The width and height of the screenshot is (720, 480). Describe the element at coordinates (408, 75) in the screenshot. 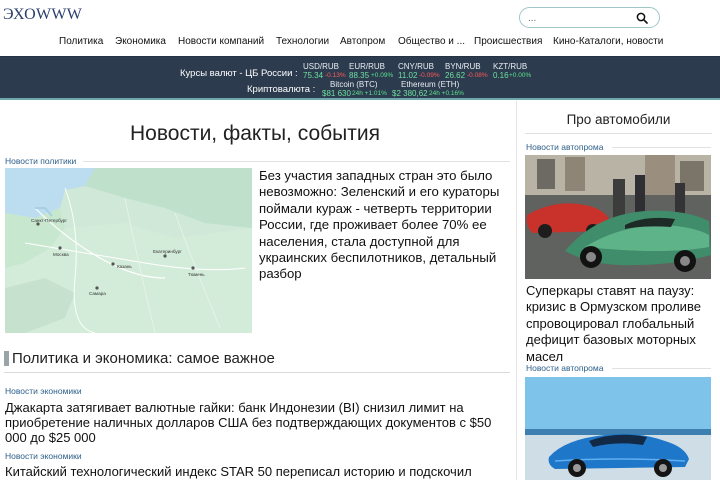

I see `rate-value: 11.02` at that location.